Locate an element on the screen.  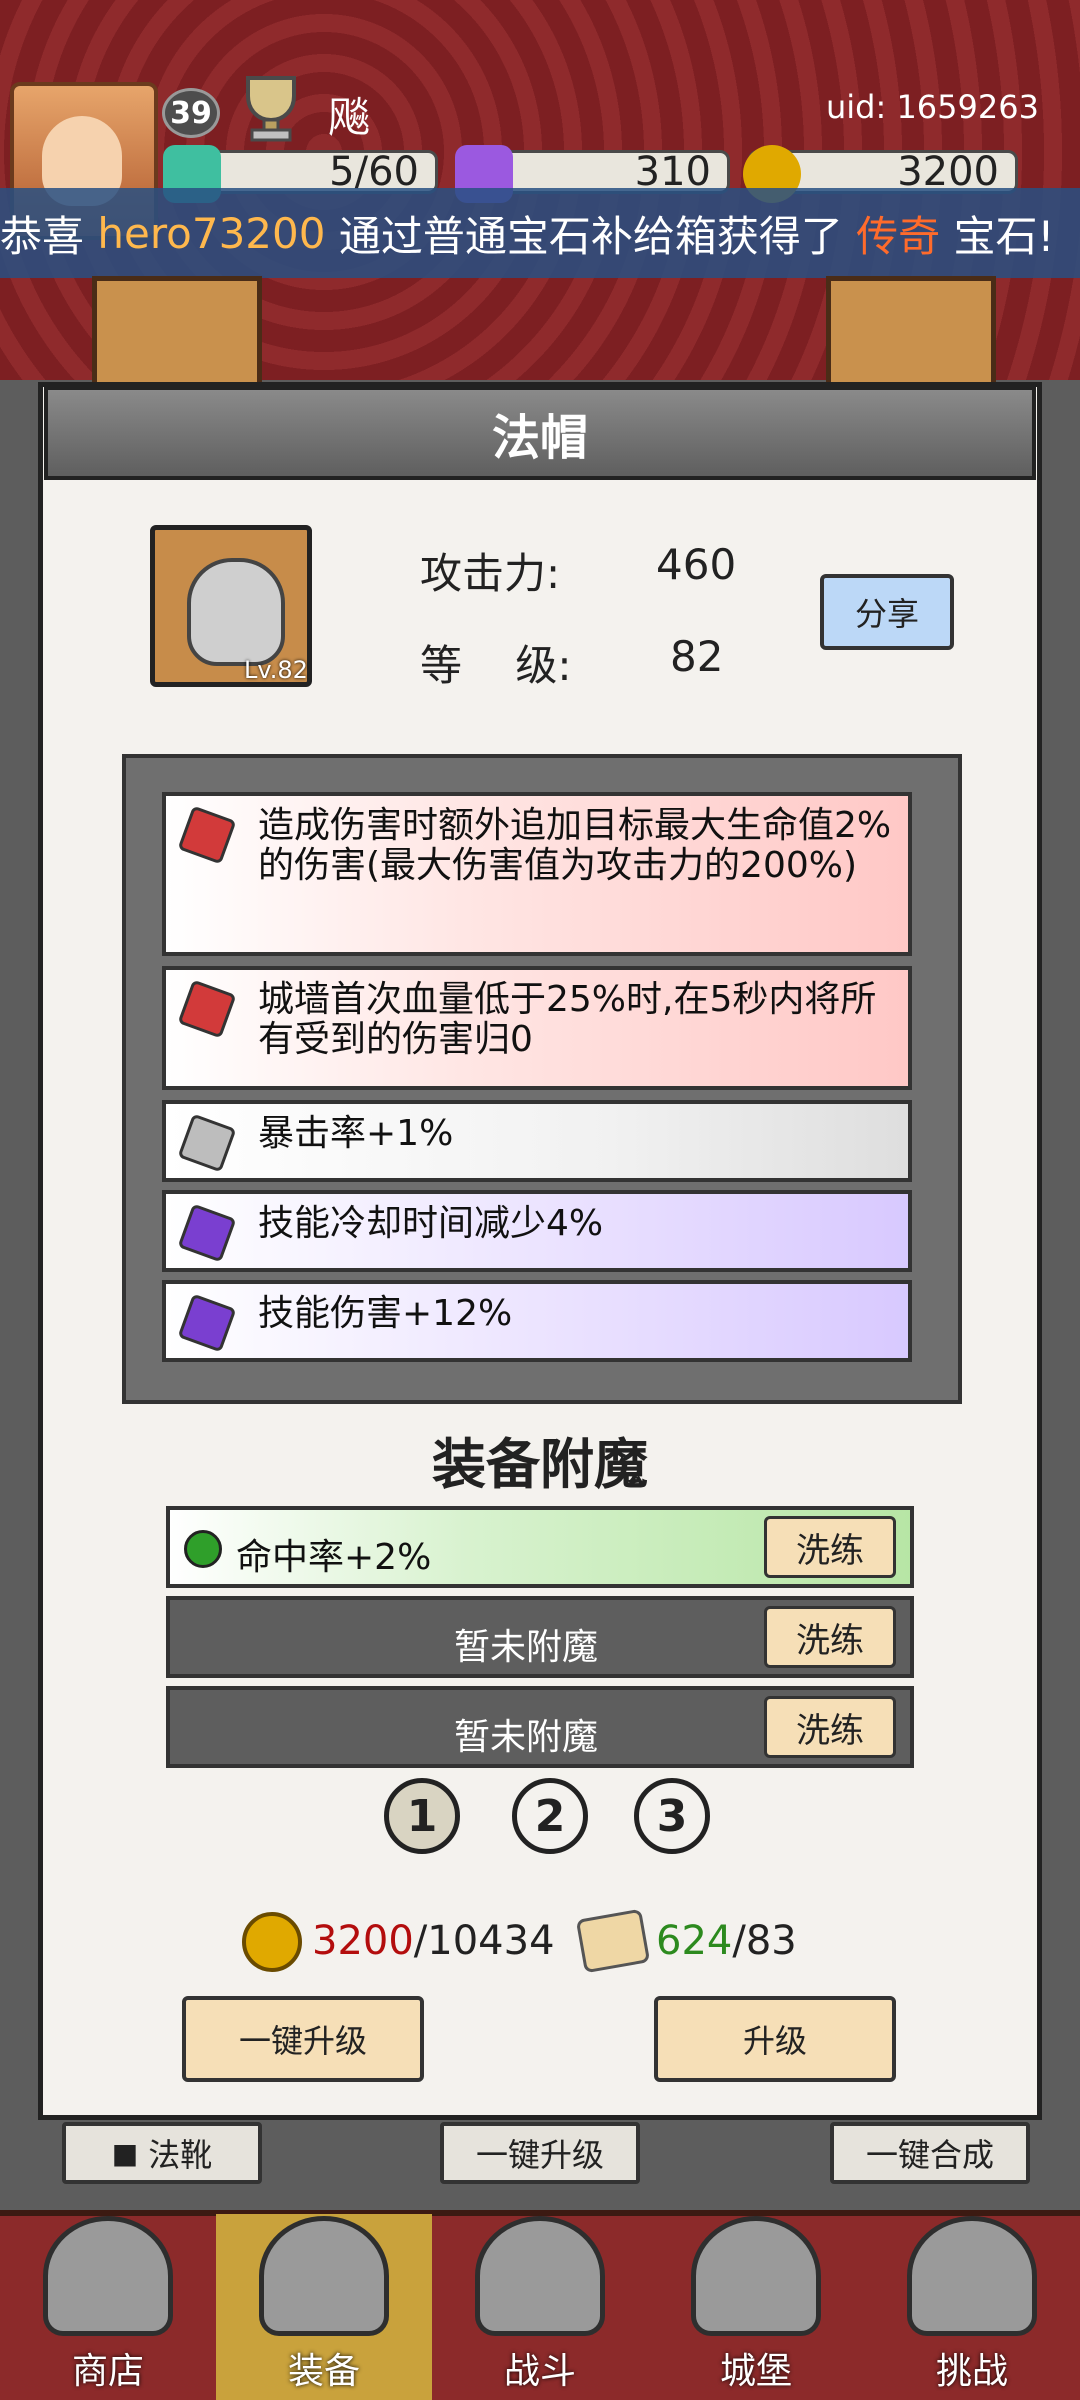
one-click-merge-button: 一键合成 is located at coordinates (930, 2153).